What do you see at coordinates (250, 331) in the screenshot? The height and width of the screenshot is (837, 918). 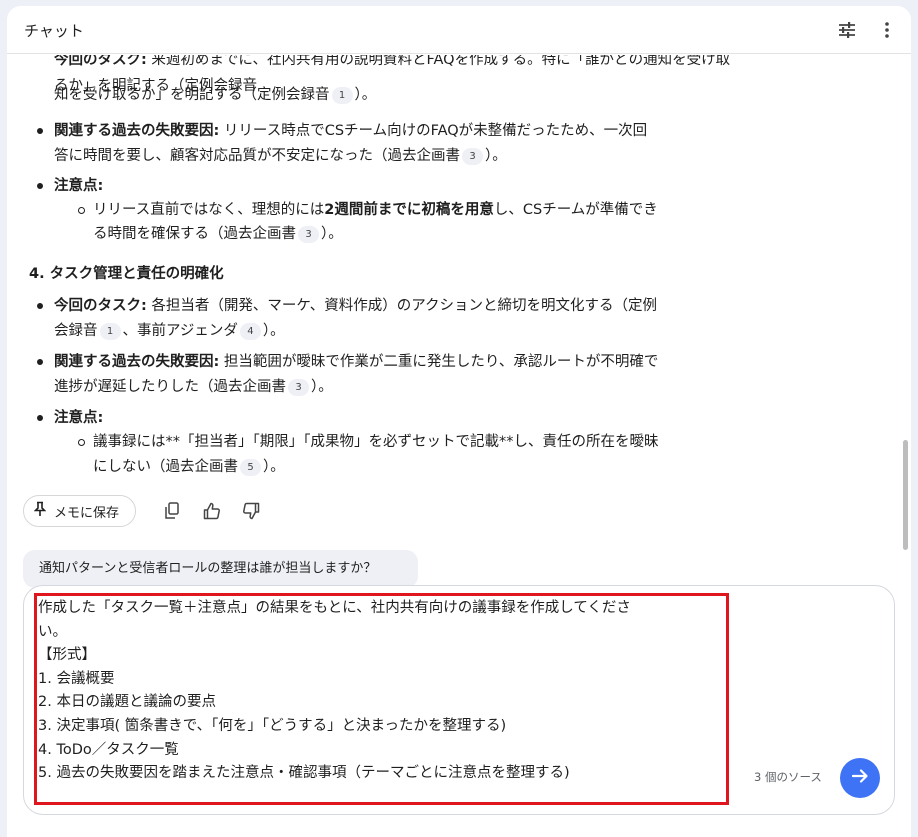 I see `citation-chip: 4` at bounding box center [250, 331].